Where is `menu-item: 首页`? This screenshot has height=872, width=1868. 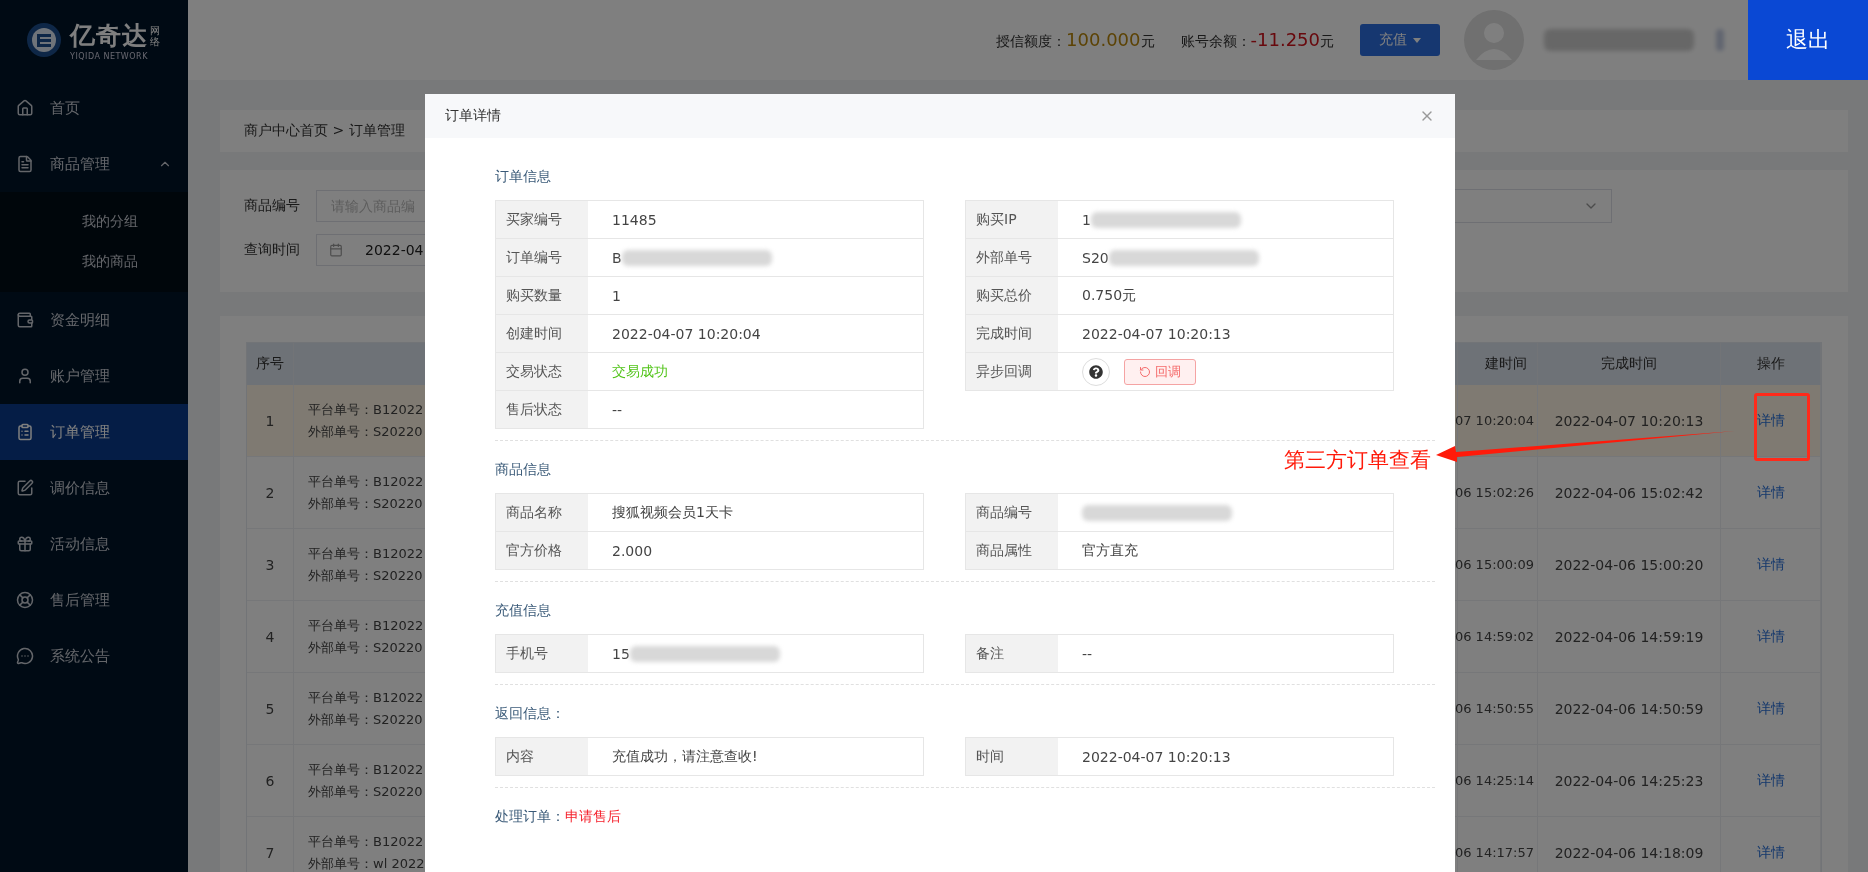 menu-item: 首页 is located at coordinates (94, 108).